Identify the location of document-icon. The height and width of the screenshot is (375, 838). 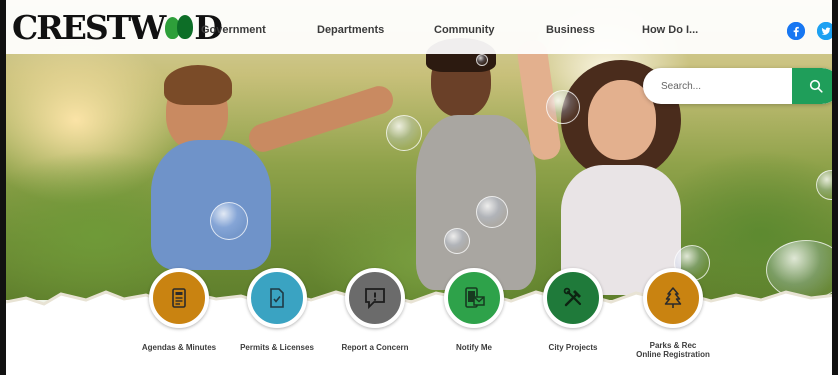
(179, 298).